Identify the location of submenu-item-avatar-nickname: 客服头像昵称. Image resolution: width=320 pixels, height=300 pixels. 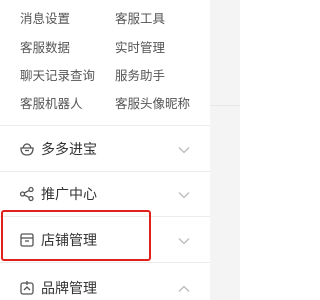
(152, 102).